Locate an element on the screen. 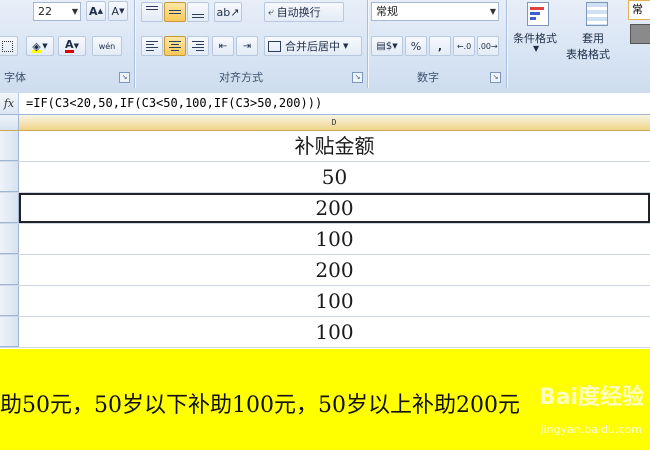 The image size is (650, 450). phonetic-button: wén is located at coordinates (107, 46).